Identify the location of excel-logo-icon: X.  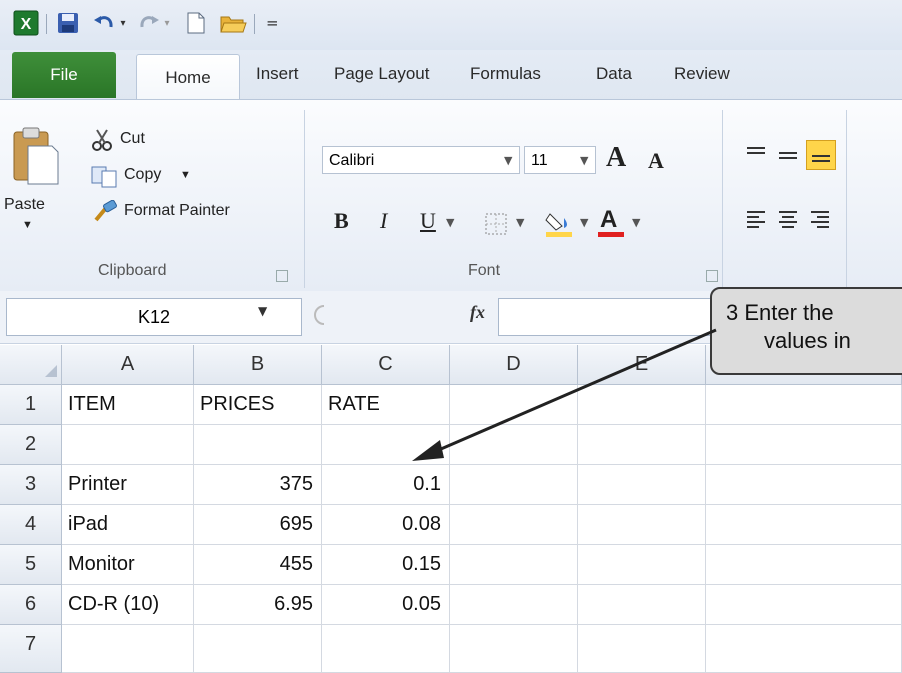
(26, 23).